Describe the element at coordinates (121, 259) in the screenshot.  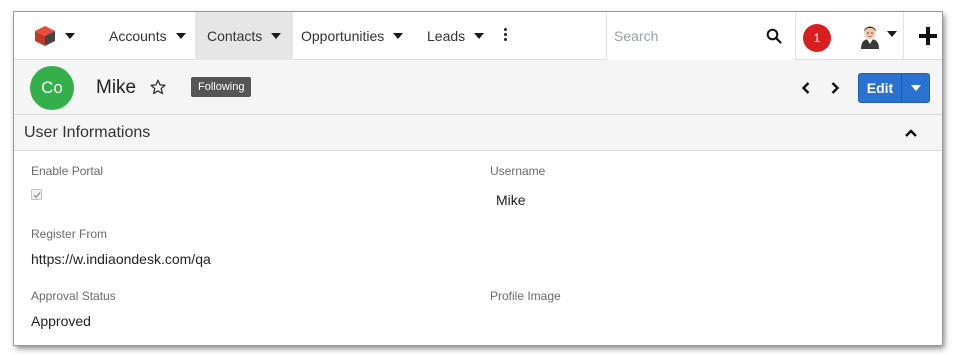
I see `register-from-value: https://w.indiaondesk.com/qa` at that location.